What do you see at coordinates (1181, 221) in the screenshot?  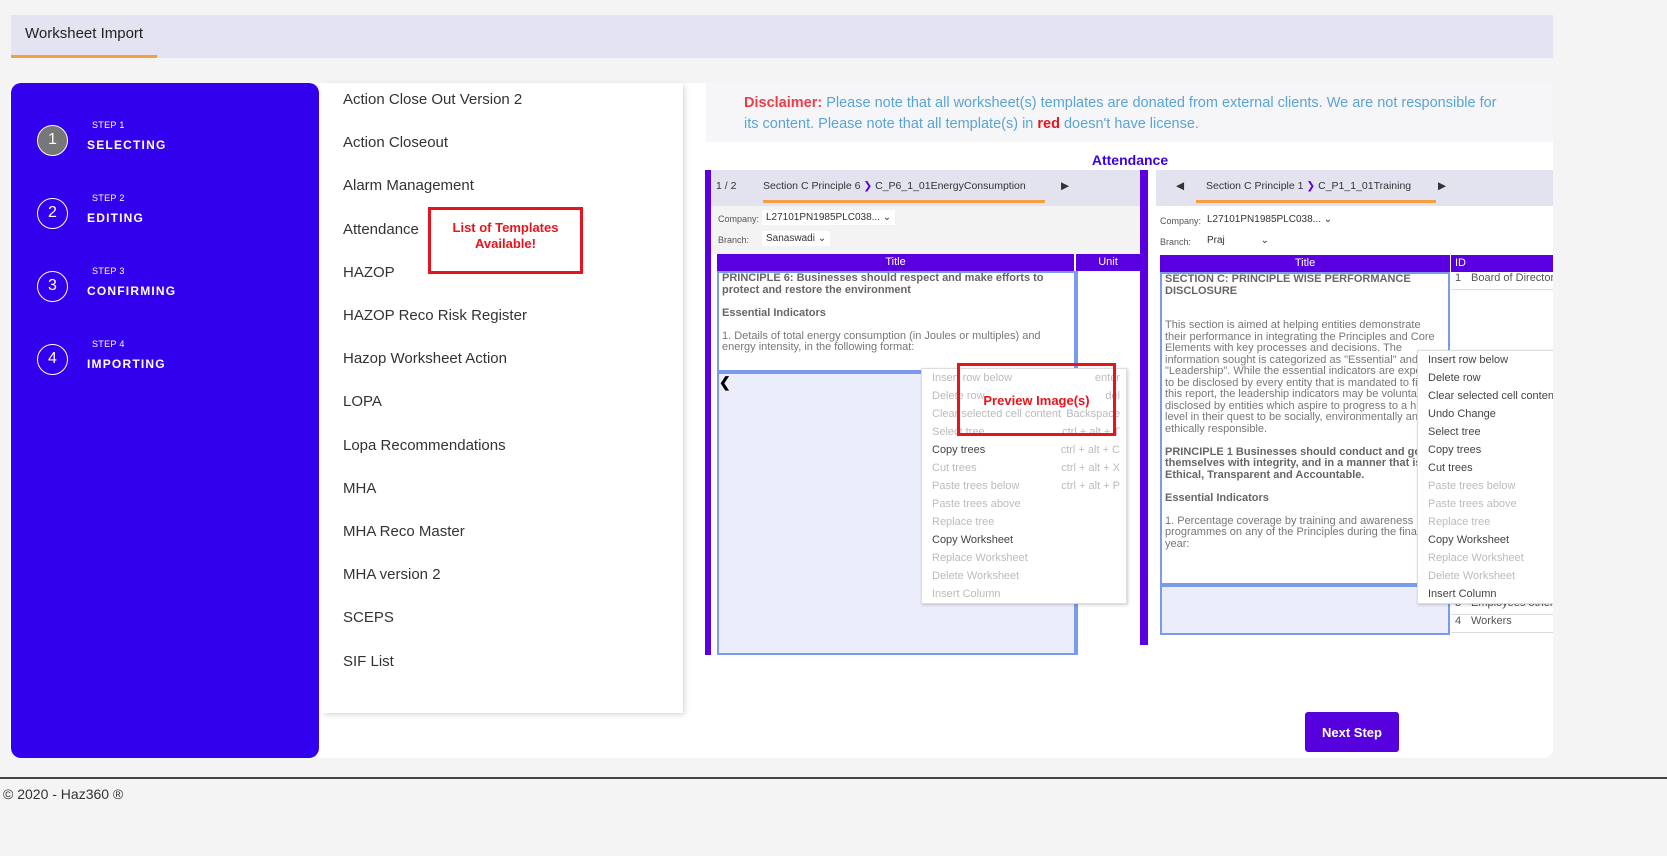 I see `company-label: Company:` at bounding box center [1181, 221].